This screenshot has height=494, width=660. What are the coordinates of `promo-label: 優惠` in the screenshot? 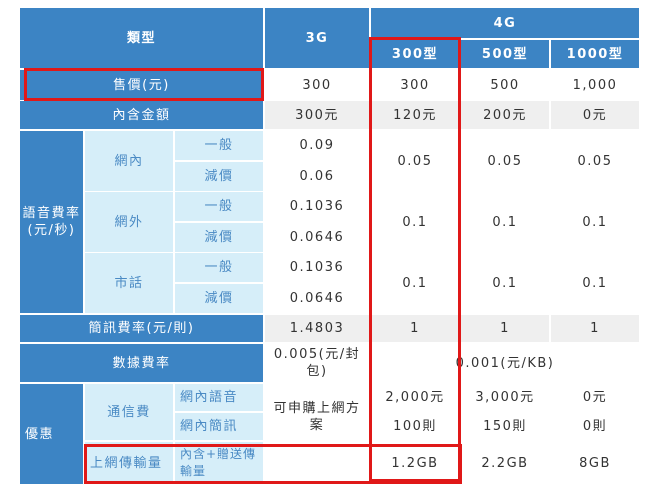 It's located at (51, 434).